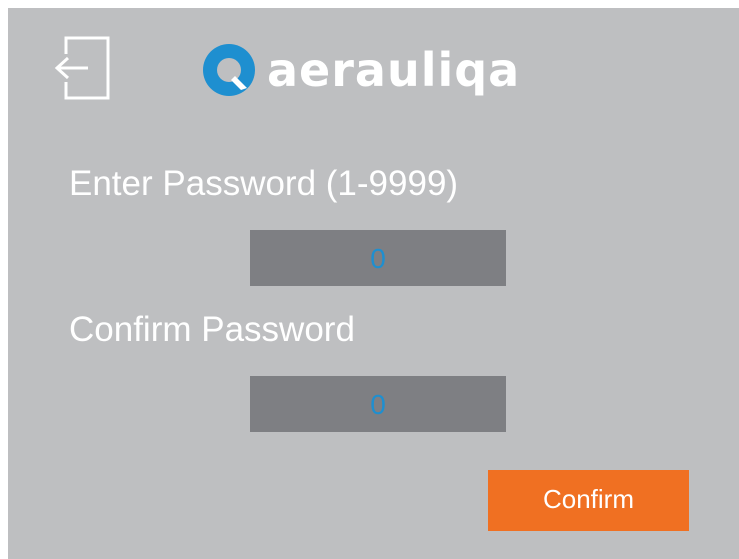 The width and height of the screenshot is (739, 559). I want to click on password-field: 0, so click(378, 258).